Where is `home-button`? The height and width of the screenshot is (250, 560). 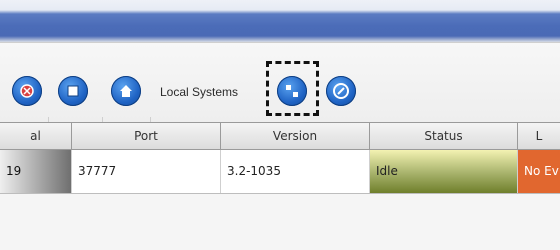
home-button is located at coordinates (126, 91).